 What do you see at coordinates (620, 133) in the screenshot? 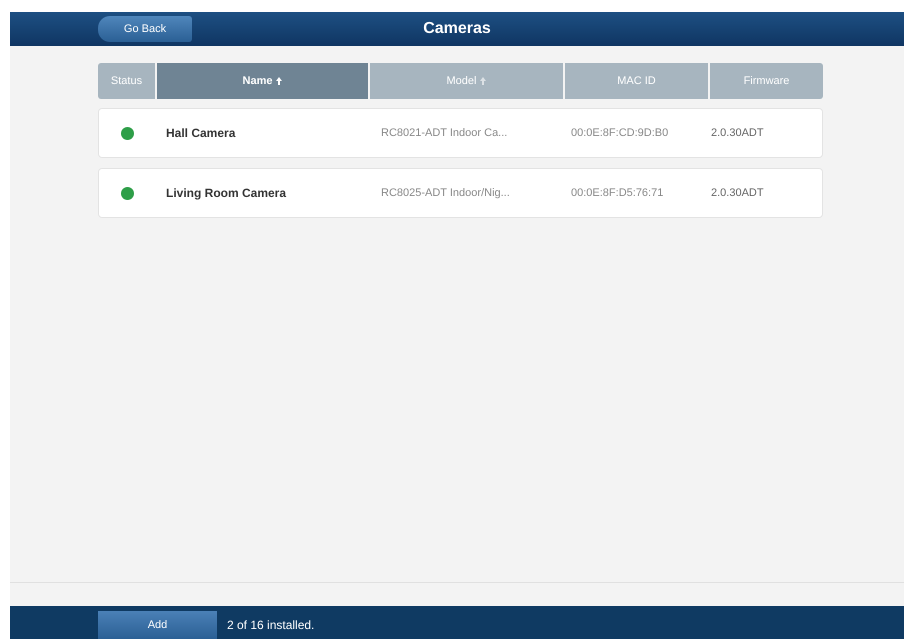
I see `table-cell-text: 00:0E:8F:CD:9D:B0` at bounding box center [620, 133].